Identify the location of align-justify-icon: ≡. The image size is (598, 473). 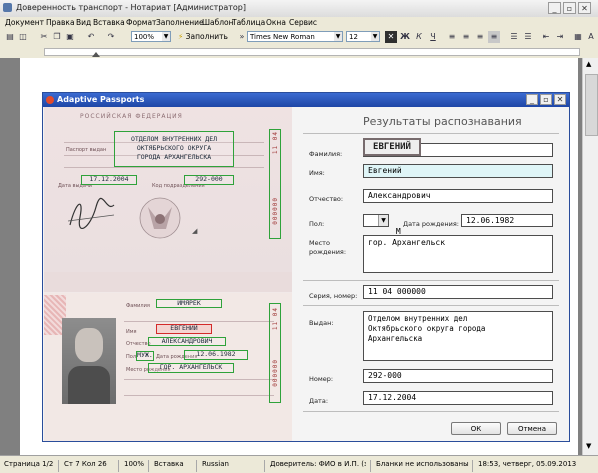
(494, 37).